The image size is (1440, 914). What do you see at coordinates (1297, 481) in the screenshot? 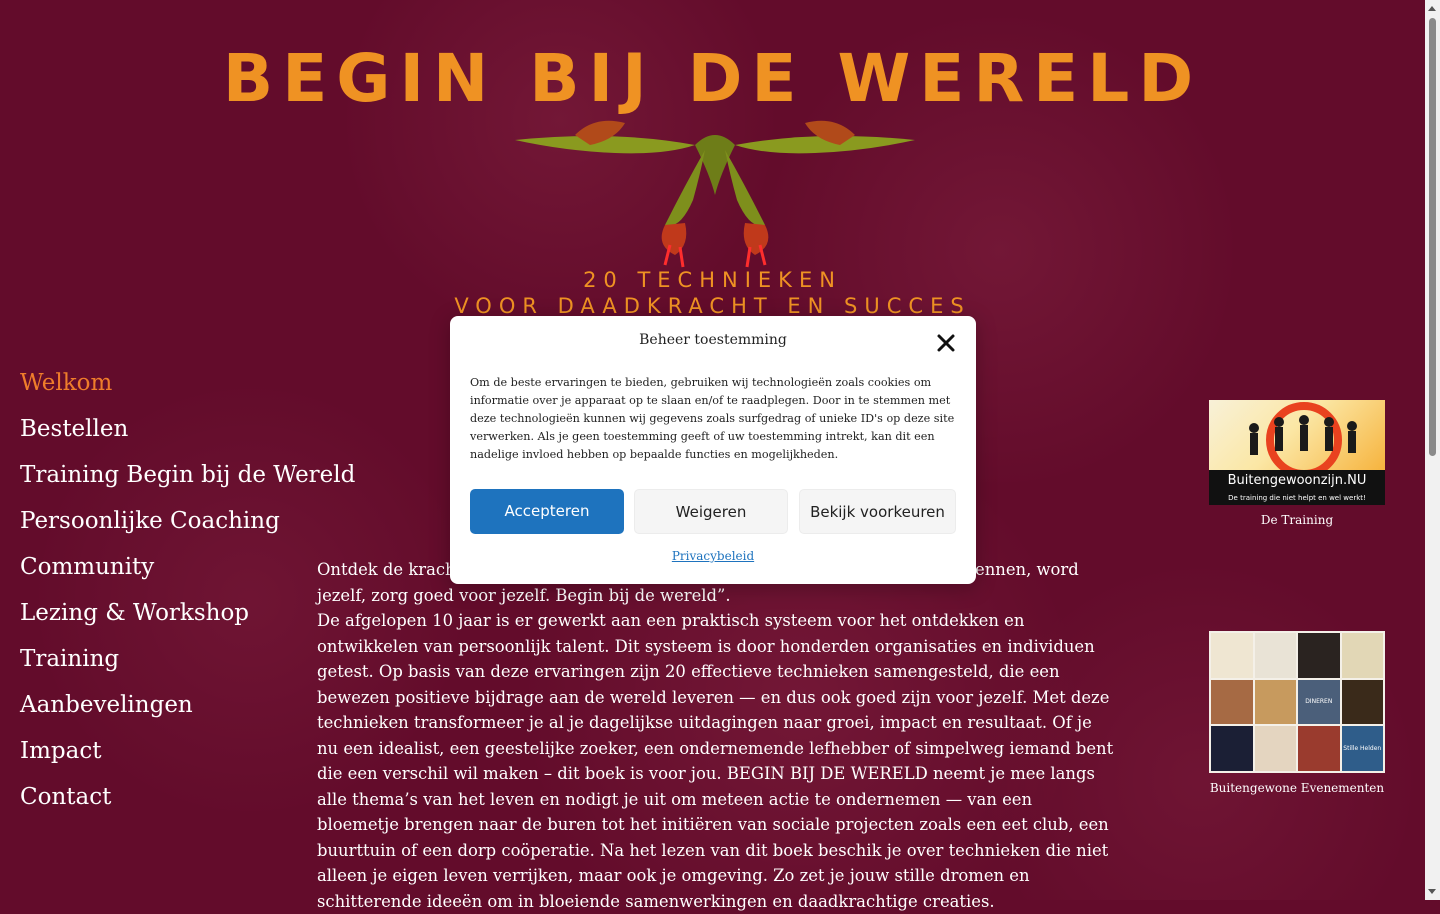
I see `training-brand: Buitengewoonzijn.NU` at bounding box center [1297, 481].